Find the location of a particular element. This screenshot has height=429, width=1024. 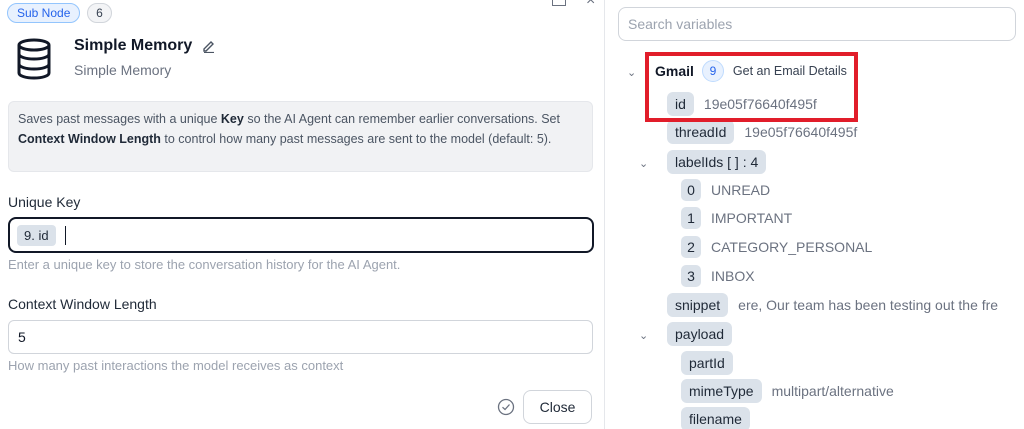

context-window-input: 5 is located at coordinates (300, 337).